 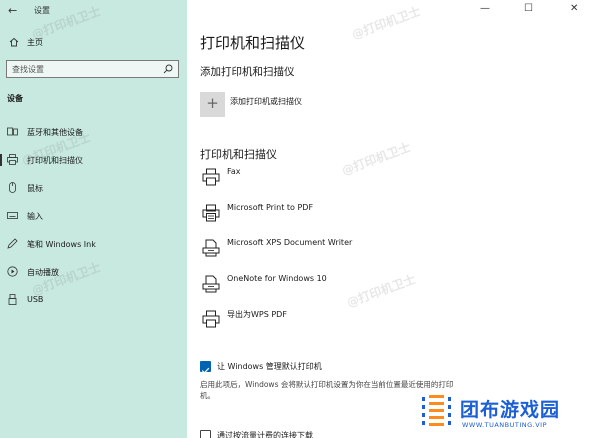 I want to click on keyboard-icon, so click(x=12, y=215).